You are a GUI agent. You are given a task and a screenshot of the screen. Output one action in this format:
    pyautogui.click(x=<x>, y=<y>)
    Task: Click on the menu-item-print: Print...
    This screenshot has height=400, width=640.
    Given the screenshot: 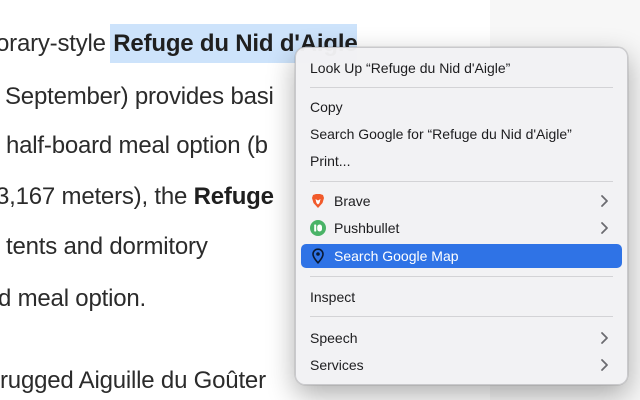 What is the action you would take?
    pyautogui.click(x=461, y=161)
    